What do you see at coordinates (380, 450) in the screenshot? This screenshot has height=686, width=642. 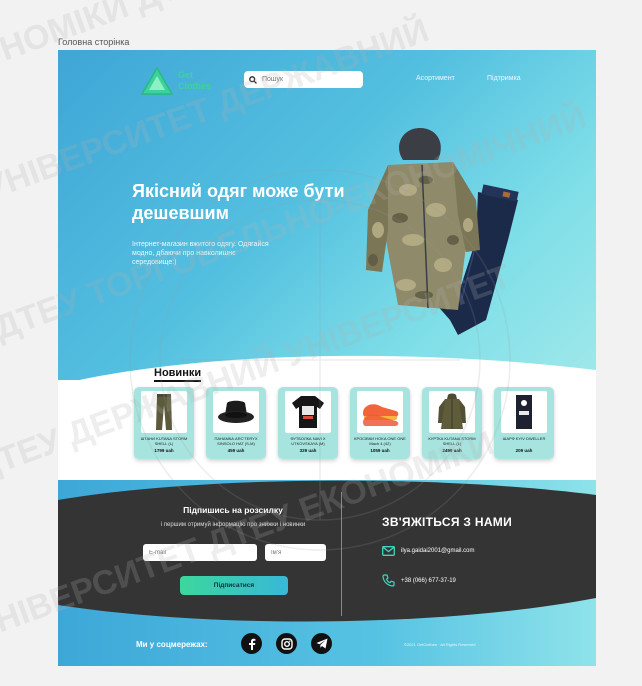 I see `product-price: 1059 uah` at bounding box center [380, 450].